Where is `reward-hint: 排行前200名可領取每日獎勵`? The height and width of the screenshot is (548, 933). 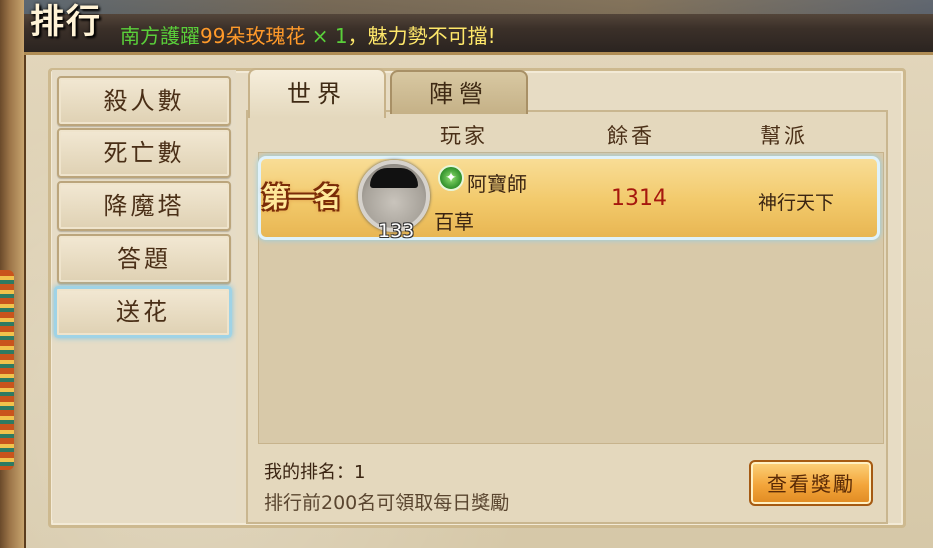 reward-hint: 排行前200名可領取每日獎勵 is located at coordinates (387, 503).